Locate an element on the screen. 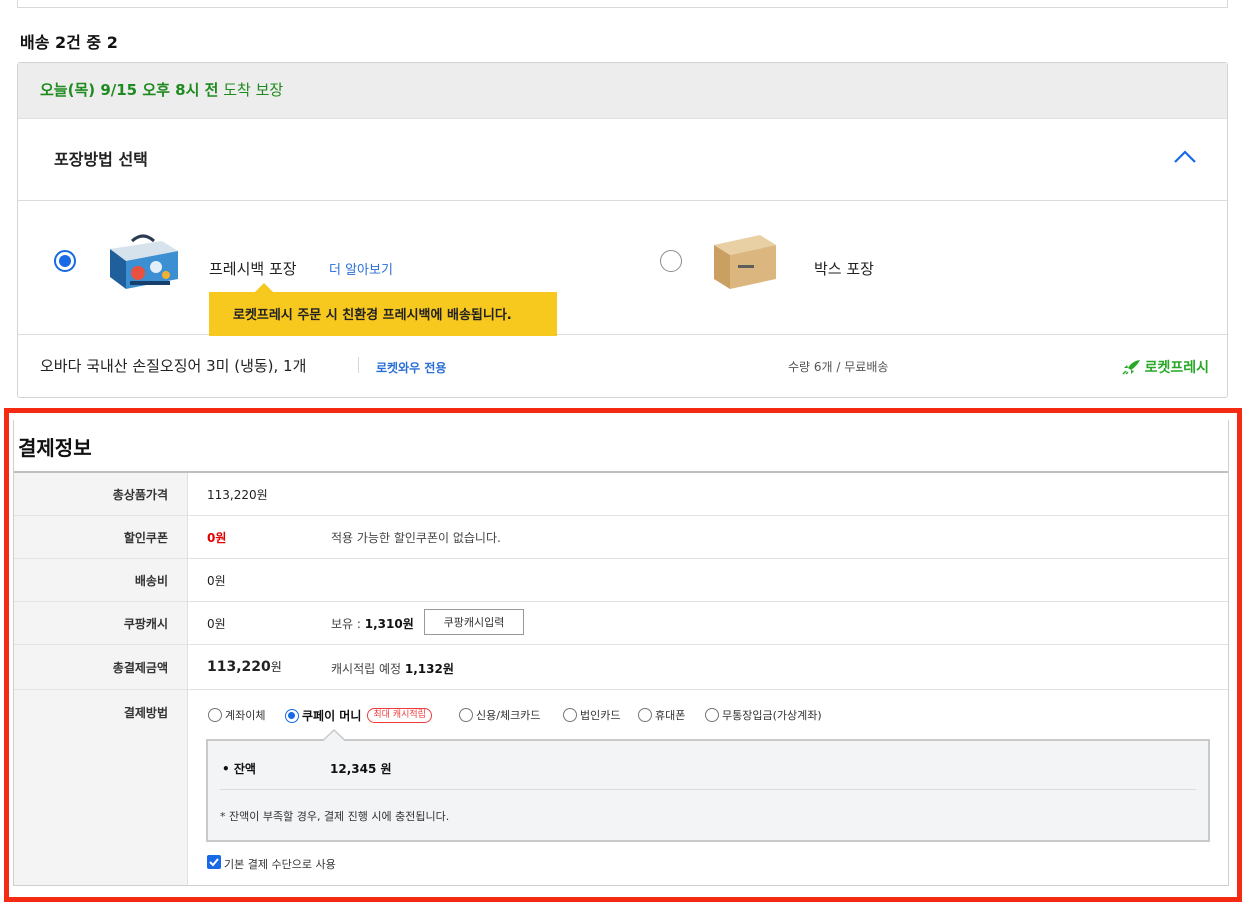 The width and height of the screenshot is (1250, 910). method-credit-card: 신용/체크카드 is located at coordinates (499, 715).